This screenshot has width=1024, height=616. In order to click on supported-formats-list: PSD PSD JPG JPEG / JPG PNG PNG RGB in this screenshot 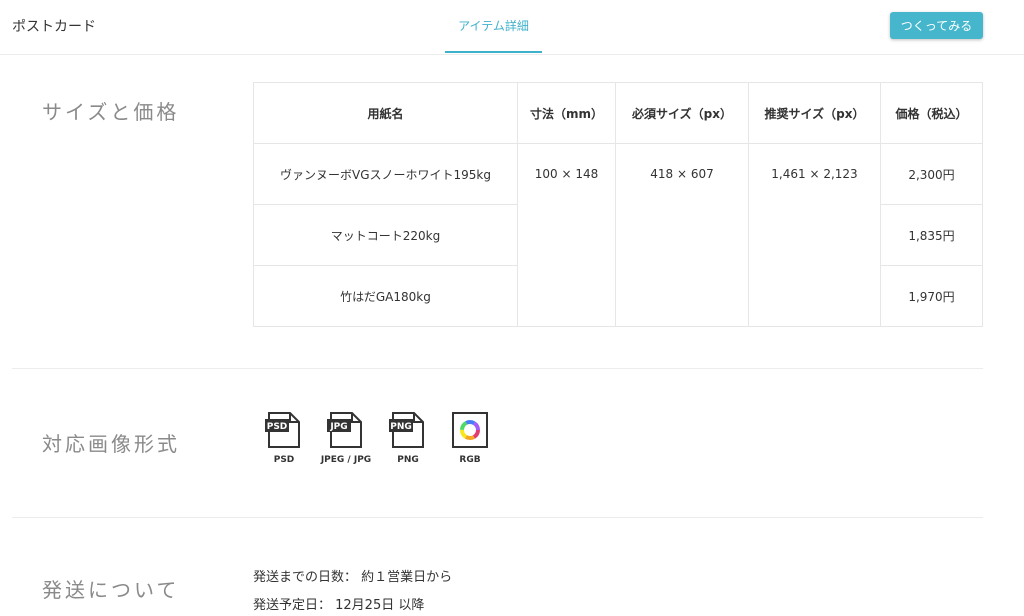, I will do `click(377, 438)`.